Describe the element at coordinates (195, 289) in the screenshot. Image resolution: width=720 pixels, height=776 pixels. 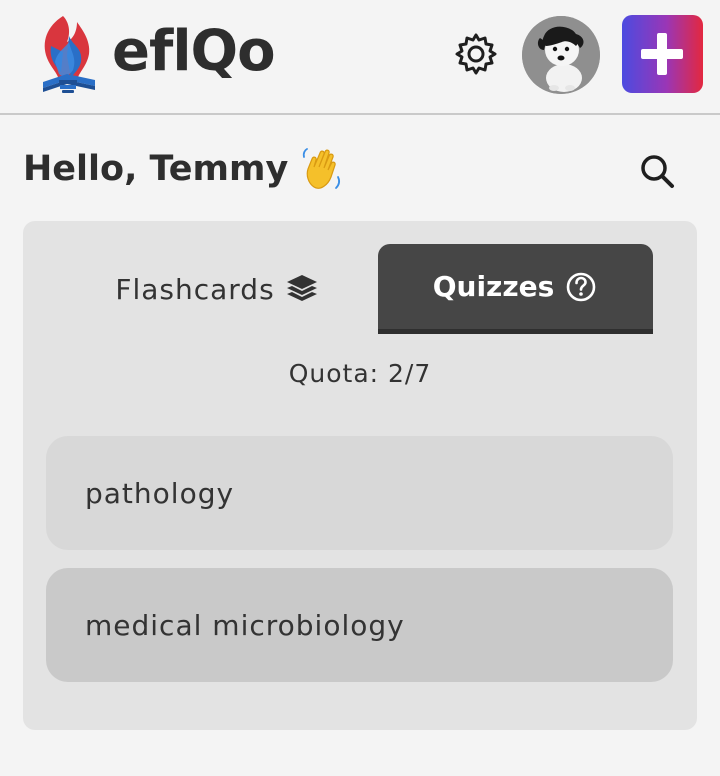
I see `tab-flashcards-label: Flashcards` at that location.